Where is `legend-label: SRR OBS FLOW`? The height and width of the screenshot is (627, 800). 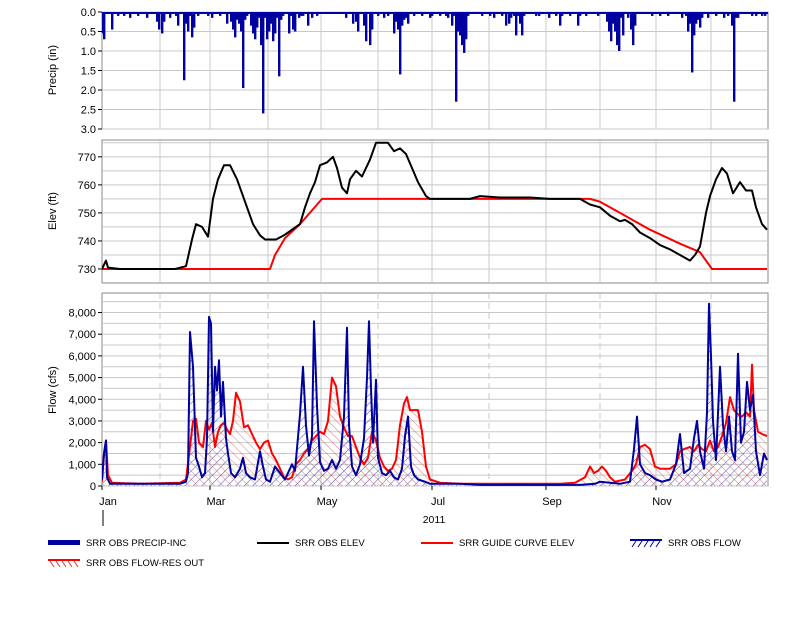 legend-label: SRR OBS FLOW is located at coordinates (704, 543).